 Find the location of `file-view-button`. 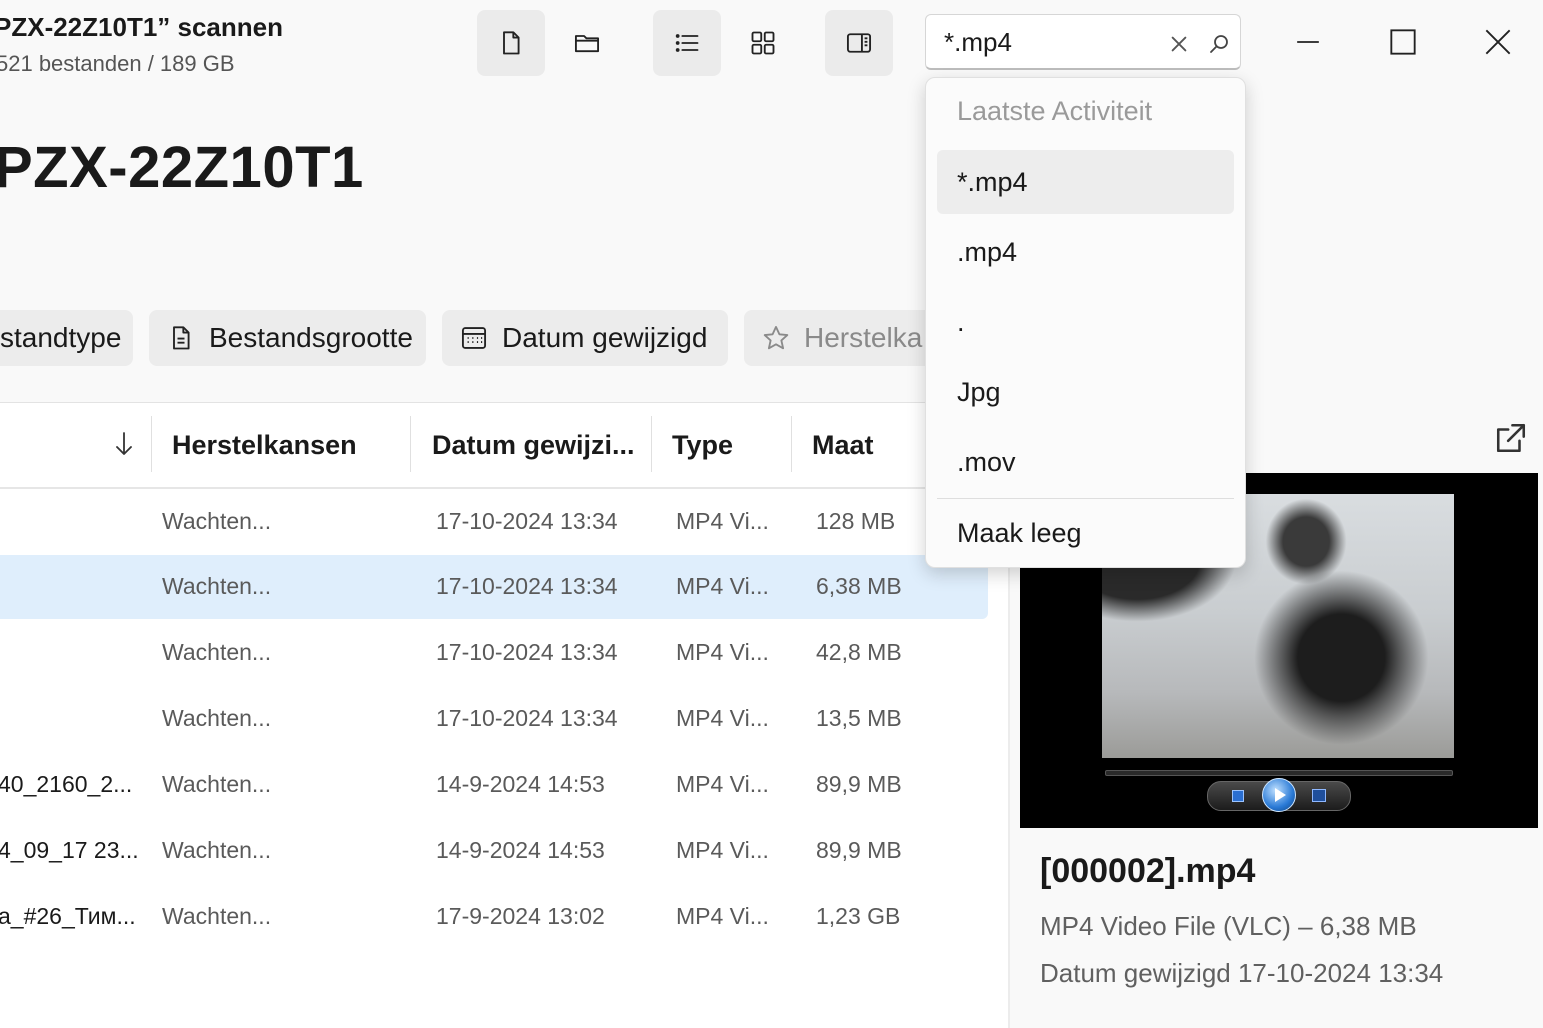

file-view-button is located at coordinates (511, 43).